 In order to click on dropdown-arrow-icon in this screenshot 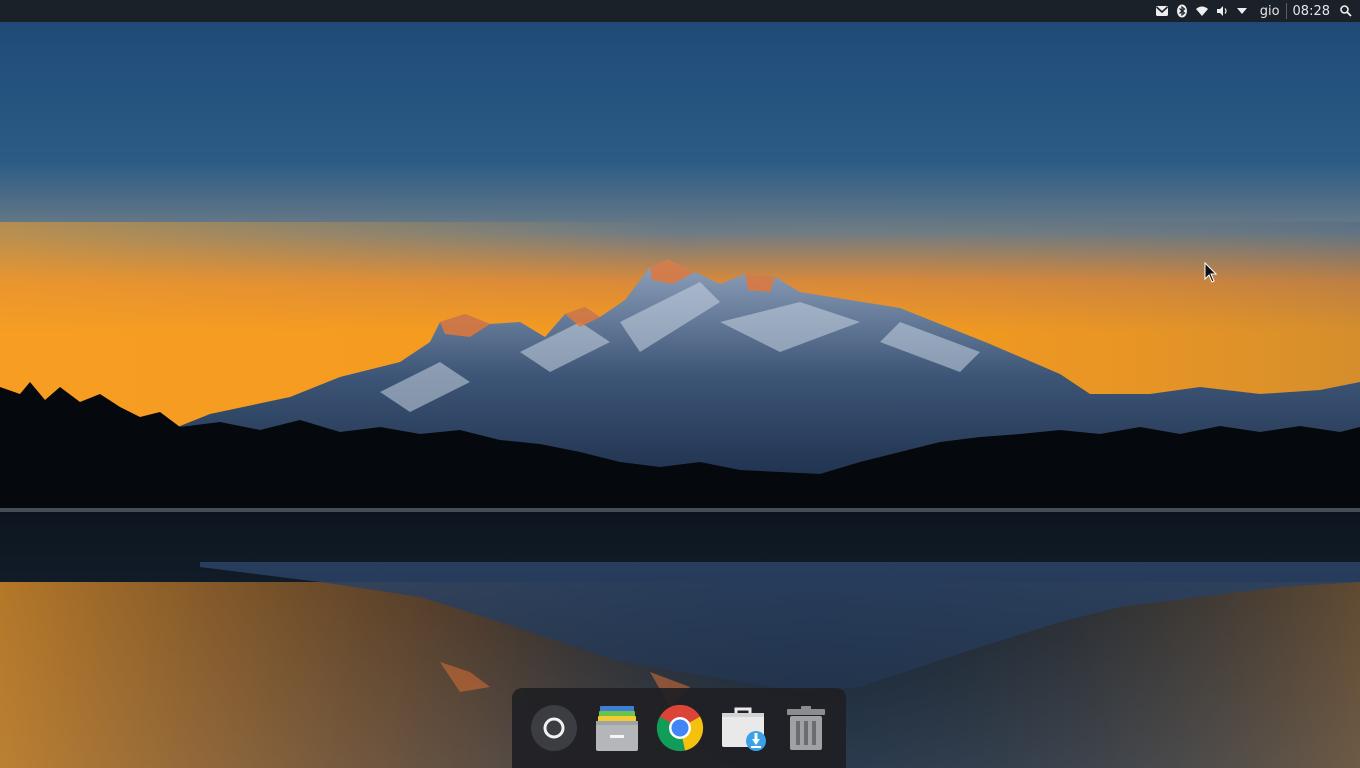, I will do `click(1242, 11)`.